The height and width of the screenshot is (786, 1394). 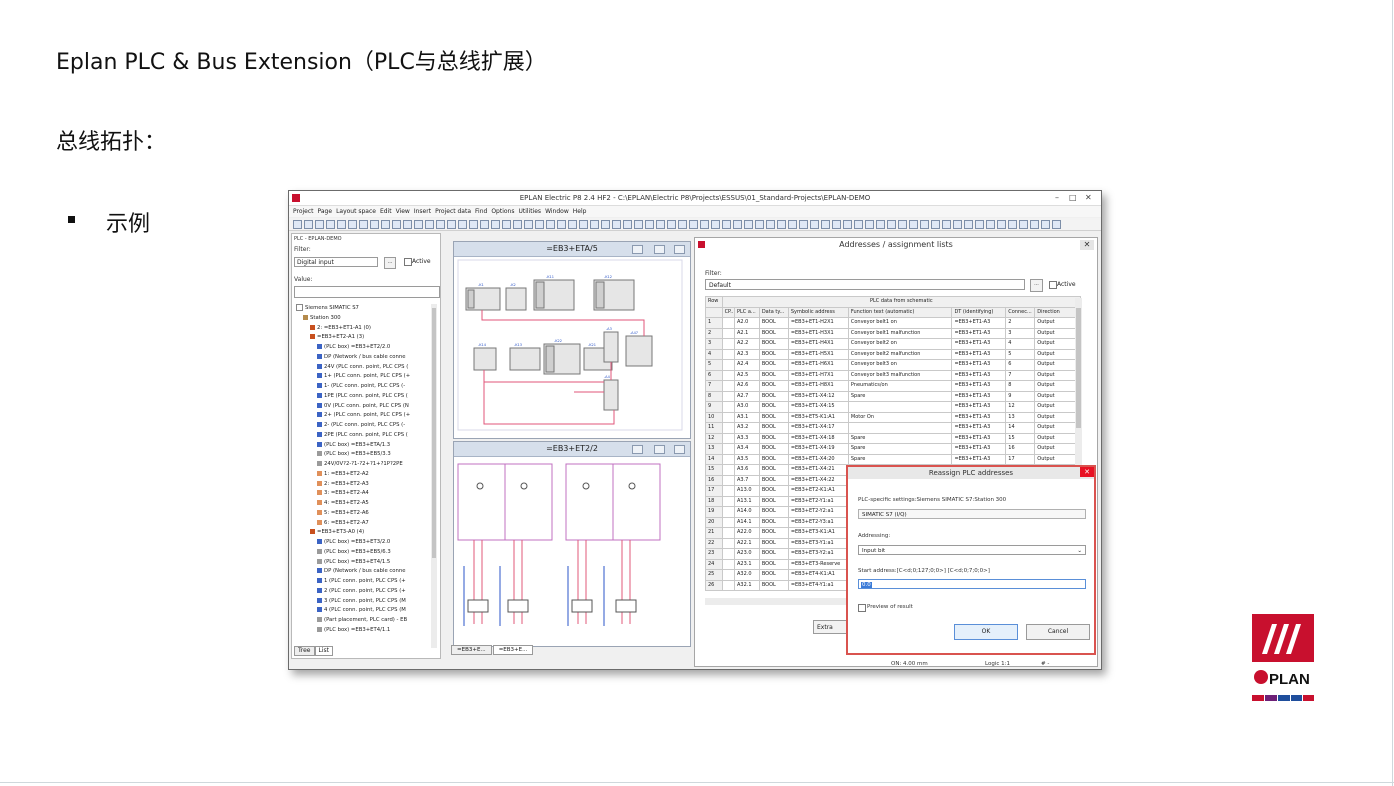 I want to click on column-header: DT (identifying), so click(x=979, y=312).